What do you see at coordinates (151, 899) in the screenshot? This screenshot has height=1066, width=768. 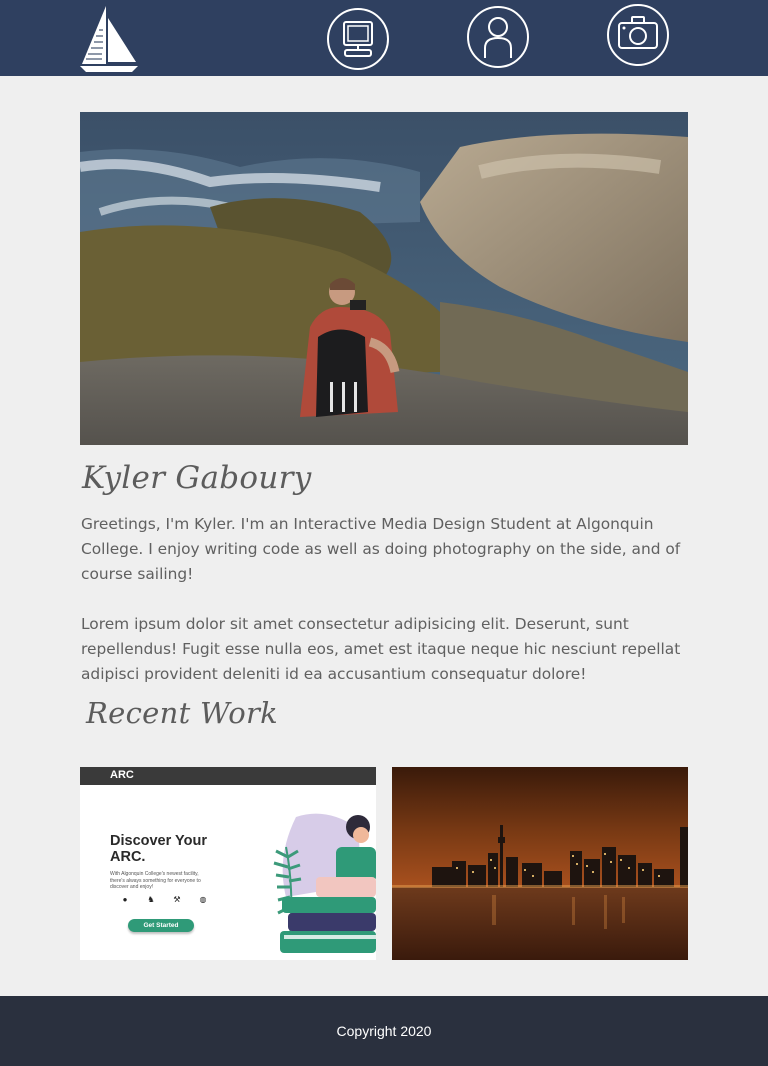 I see `climbing-icon: ♞` at bounding box center [151, 899].